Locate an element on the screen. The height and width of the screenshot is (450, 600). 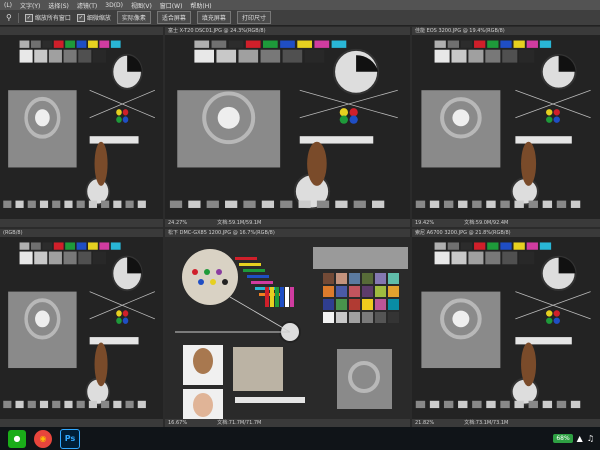
test-chart-image is located at coordinates (81, 328).